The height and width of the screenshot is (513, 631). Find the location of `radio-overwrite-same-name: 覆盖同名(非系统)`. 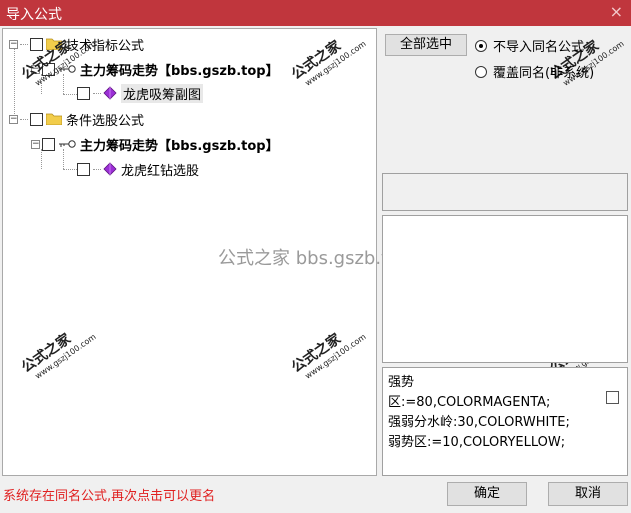

radio-overwrite-same-name: 覆盖同名(非系统) is located at coordinates (534, 71).